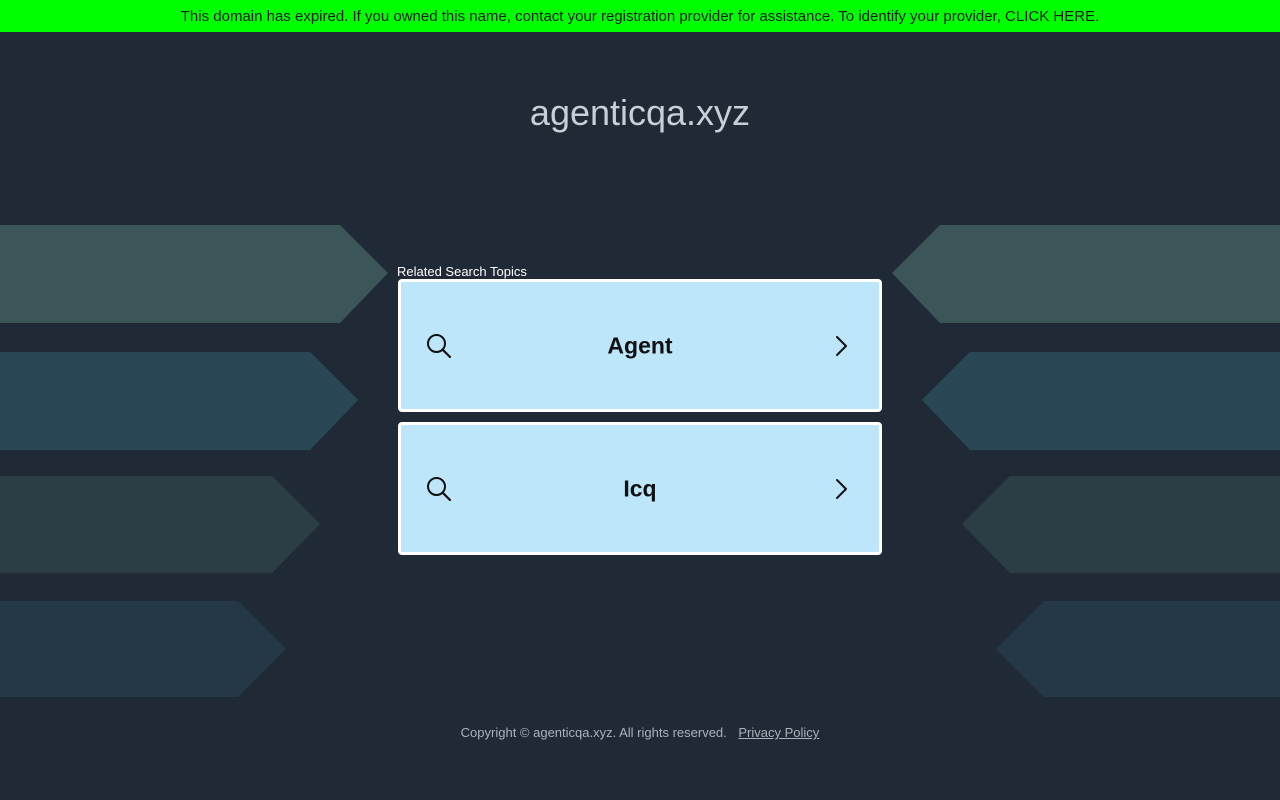 This screenshot has height=800, width=1280. I want to click on privacy-policy-link: Privacy Policy, so click(778, 732).